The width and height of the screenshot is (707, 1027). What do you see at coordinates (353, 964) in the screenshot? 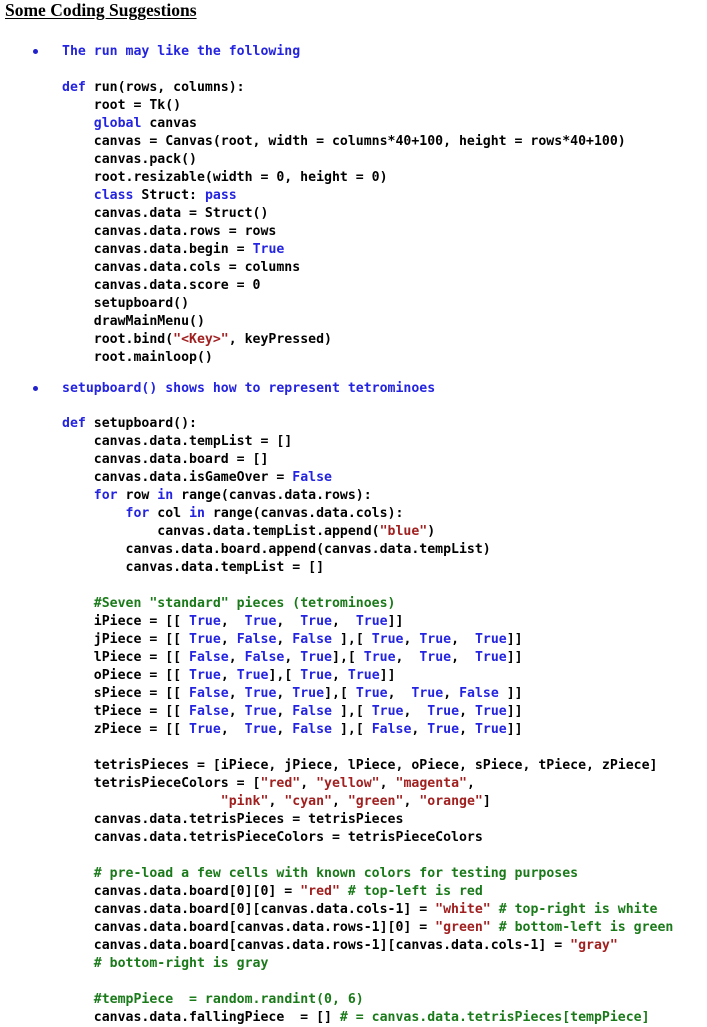
I see `code-line: # bottom-right is gray` at bounding box center [353, 964].